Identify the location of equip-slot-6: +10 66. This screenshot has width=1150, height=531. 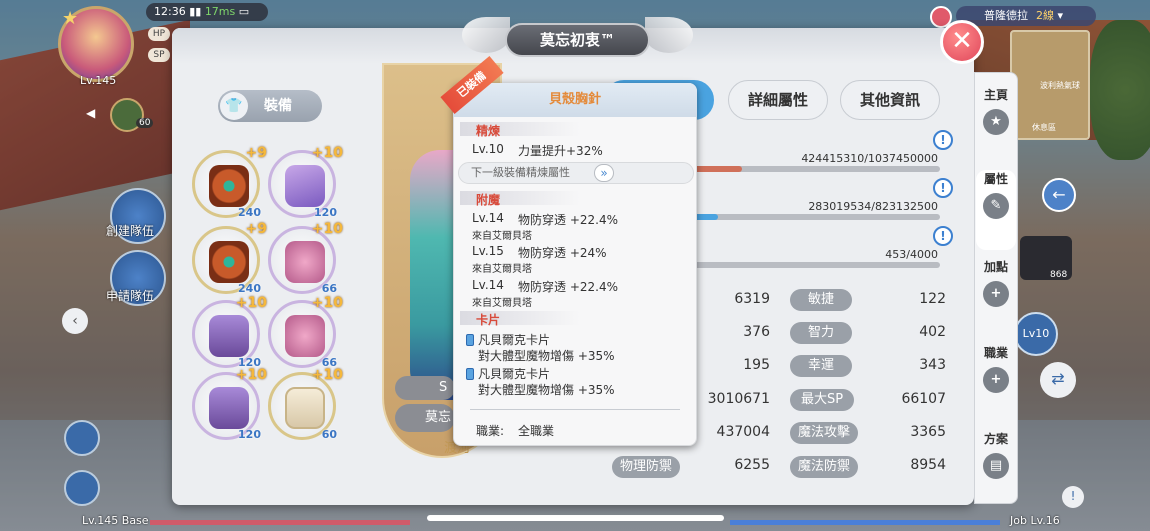
(305, 332).